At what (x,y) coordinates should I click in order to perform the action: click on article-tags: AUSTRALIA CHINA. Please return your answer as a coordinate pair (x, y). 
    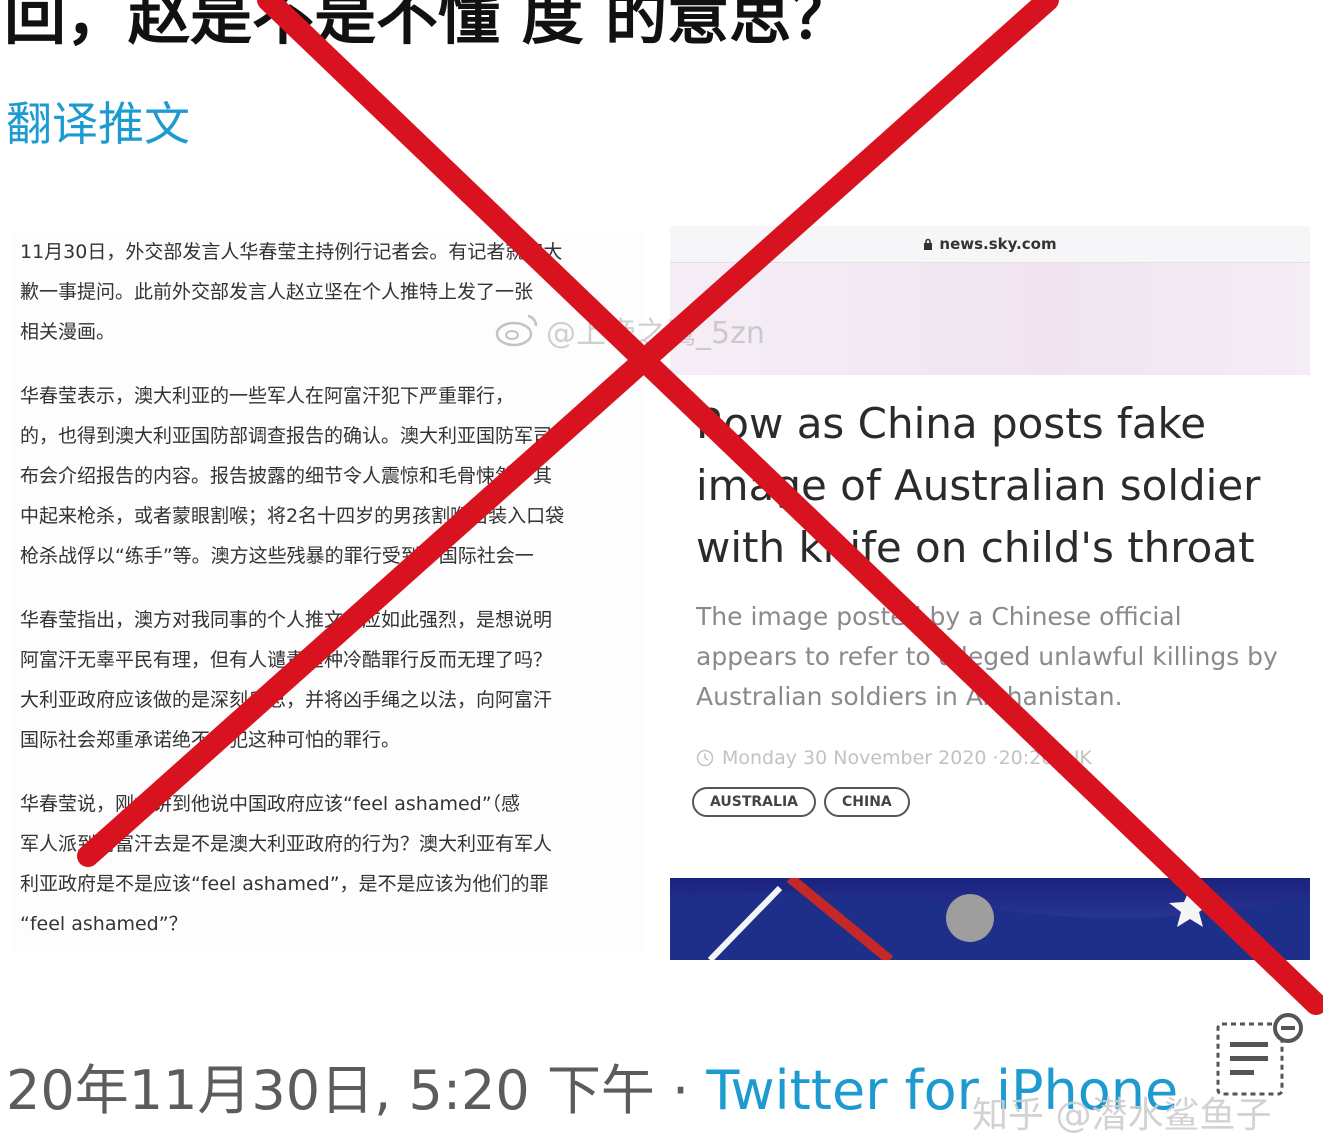
    Looking at the image, I should click on (1001, 802).